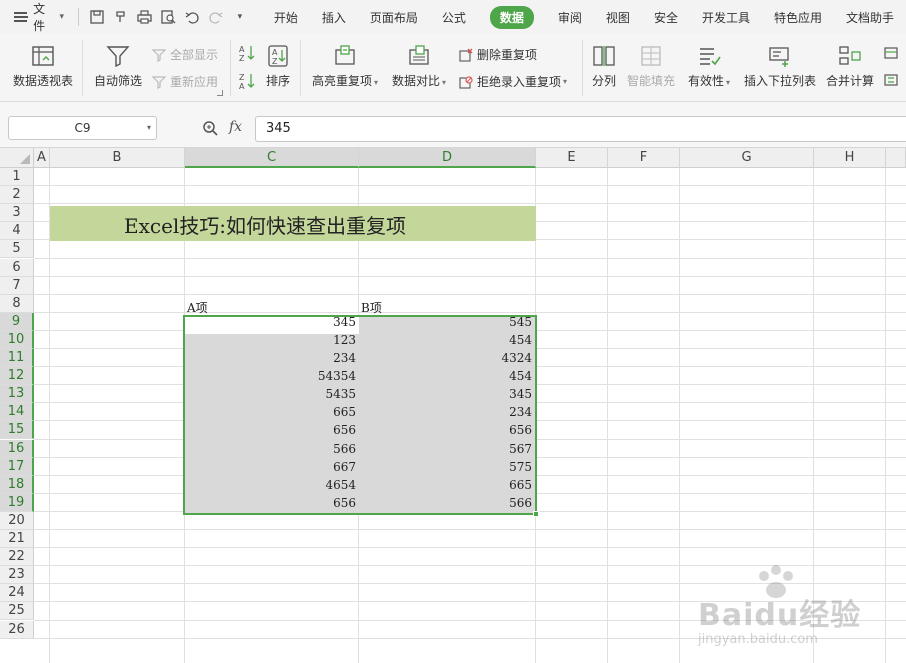 This screenshot has width=906, height=663. What do you see at coordinates (709, 66) in the screenshot?
I see `validity-button: 有效性 ▾` at bounding box center [709, 66].